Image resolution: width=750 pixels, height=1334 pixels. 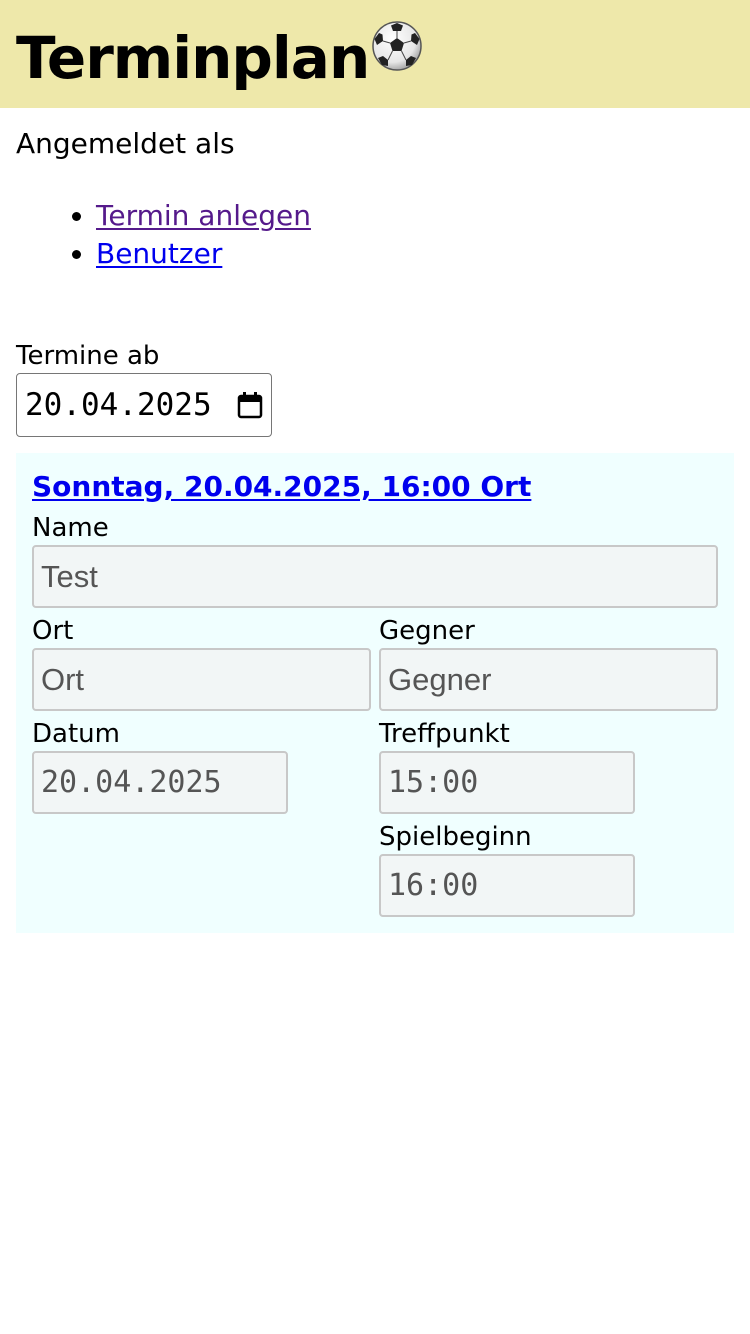 What do you see at coordinates (193, 57) in the screenshot?
I see `page-title-text: Terminplan` at bounding box center [193, 57].